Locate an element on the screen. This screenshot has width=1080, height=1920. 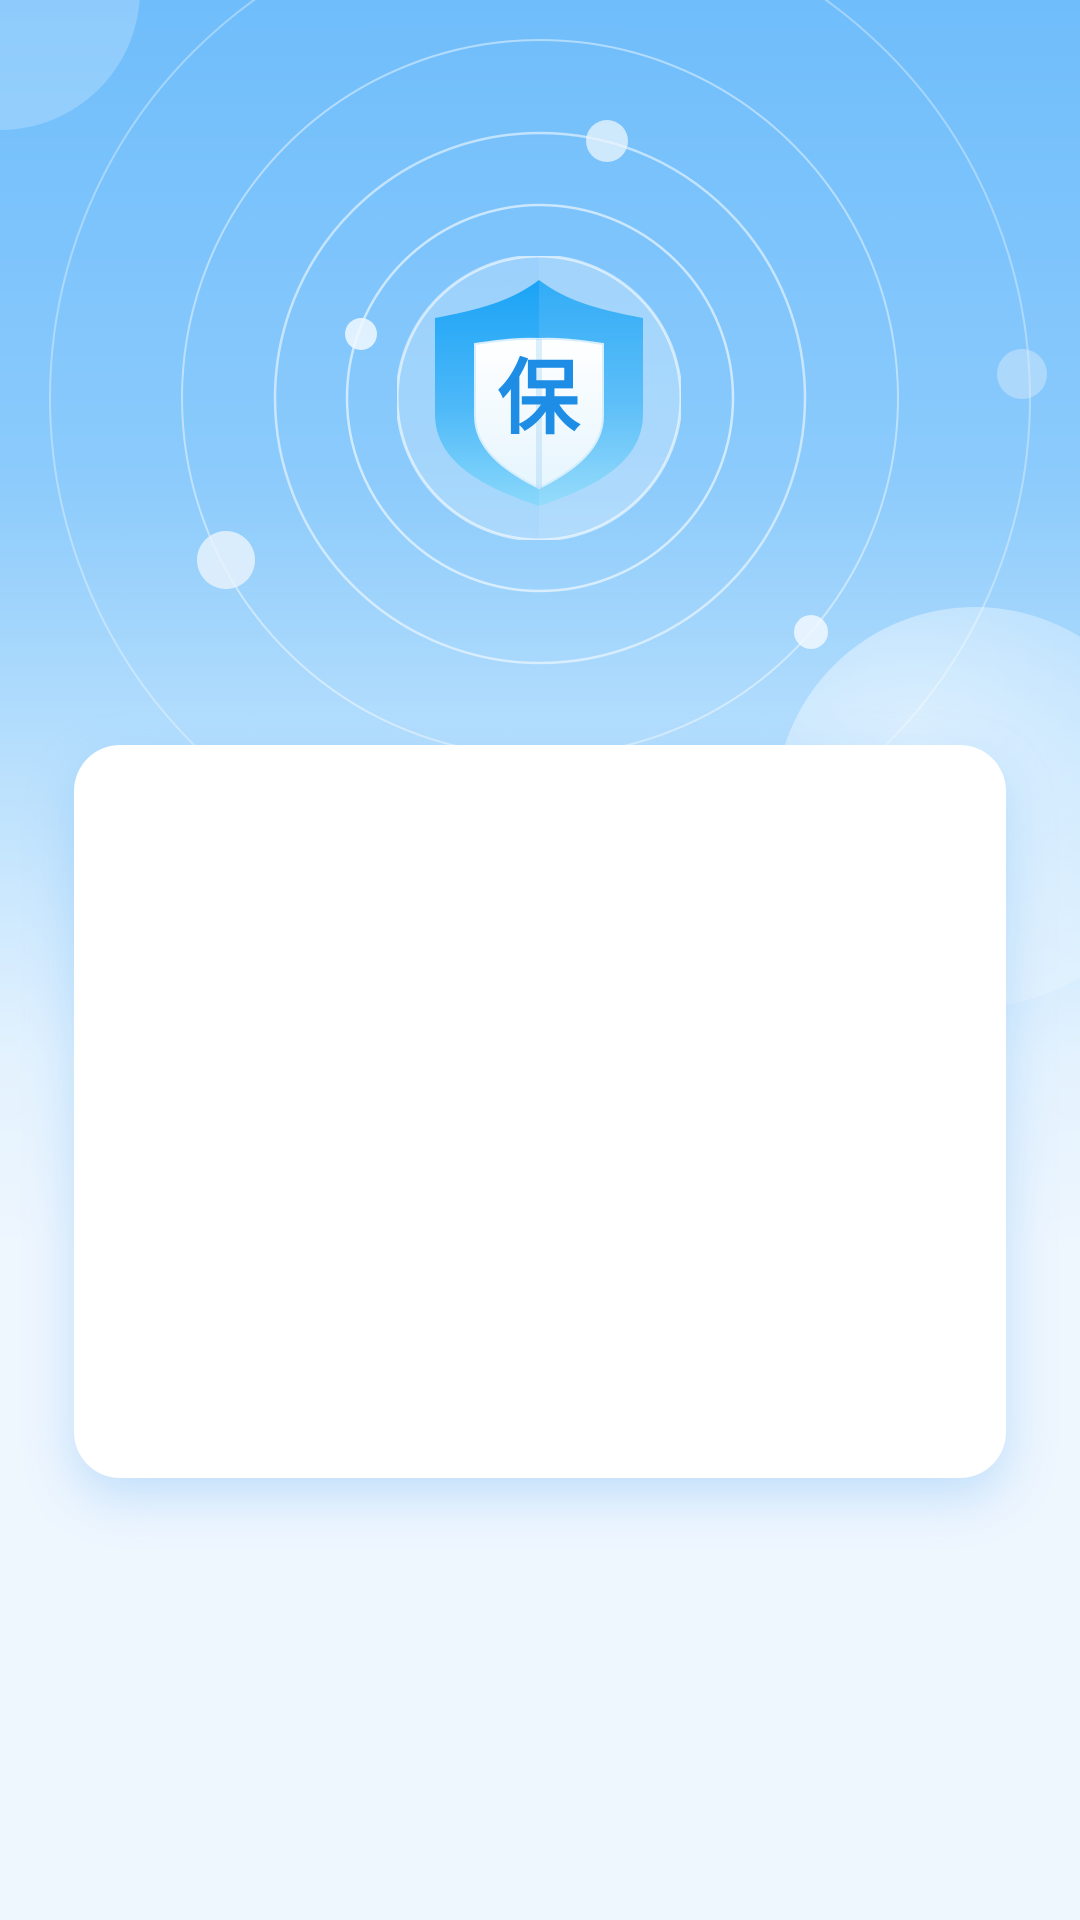
shield-emblem: 保 is located at coordinates (539, 398).